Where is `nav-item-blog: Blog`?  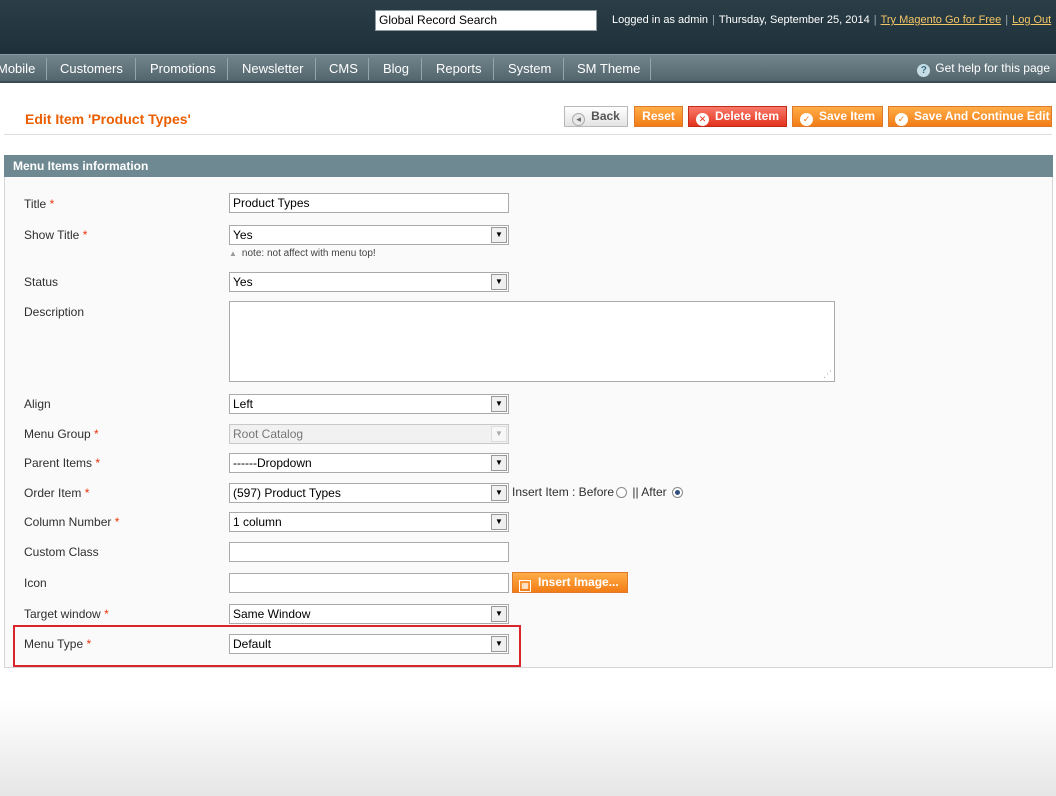
nav-item-blog: Blog is located at coordinates (396, 68).